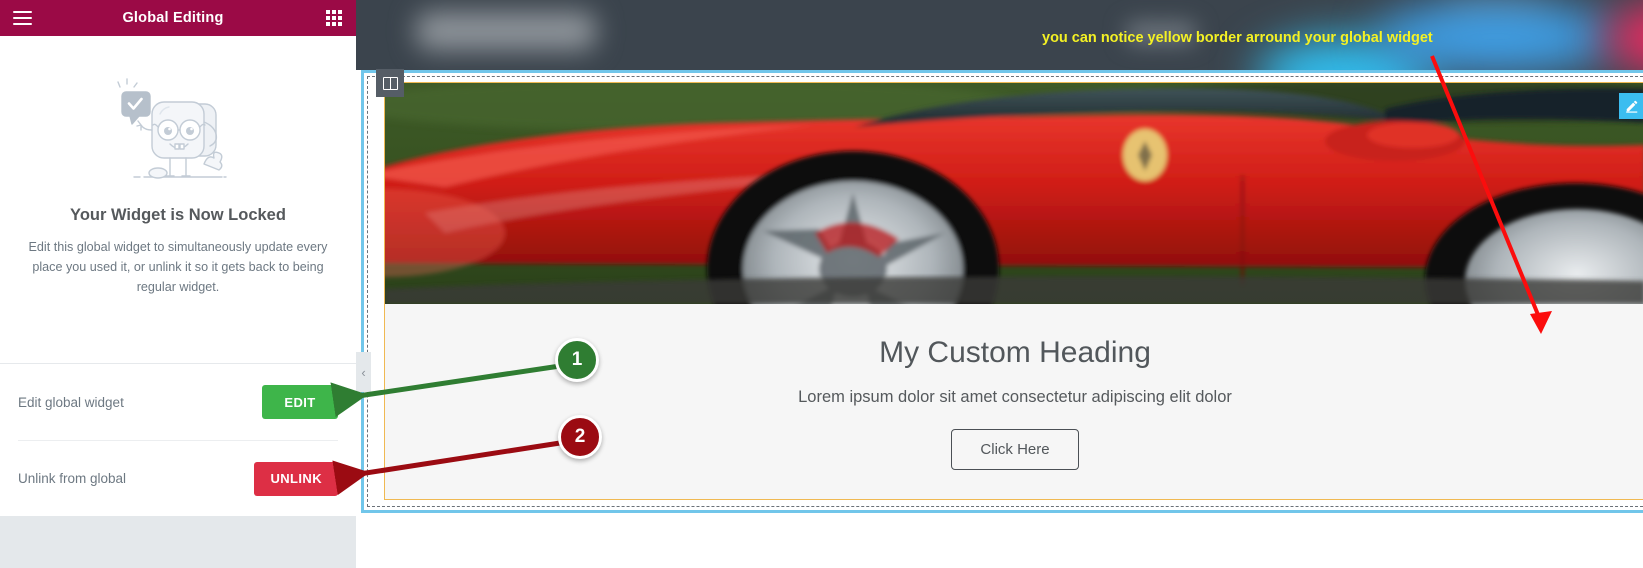  I want to click on click-here-button: Click Here, so click(1015, 449).